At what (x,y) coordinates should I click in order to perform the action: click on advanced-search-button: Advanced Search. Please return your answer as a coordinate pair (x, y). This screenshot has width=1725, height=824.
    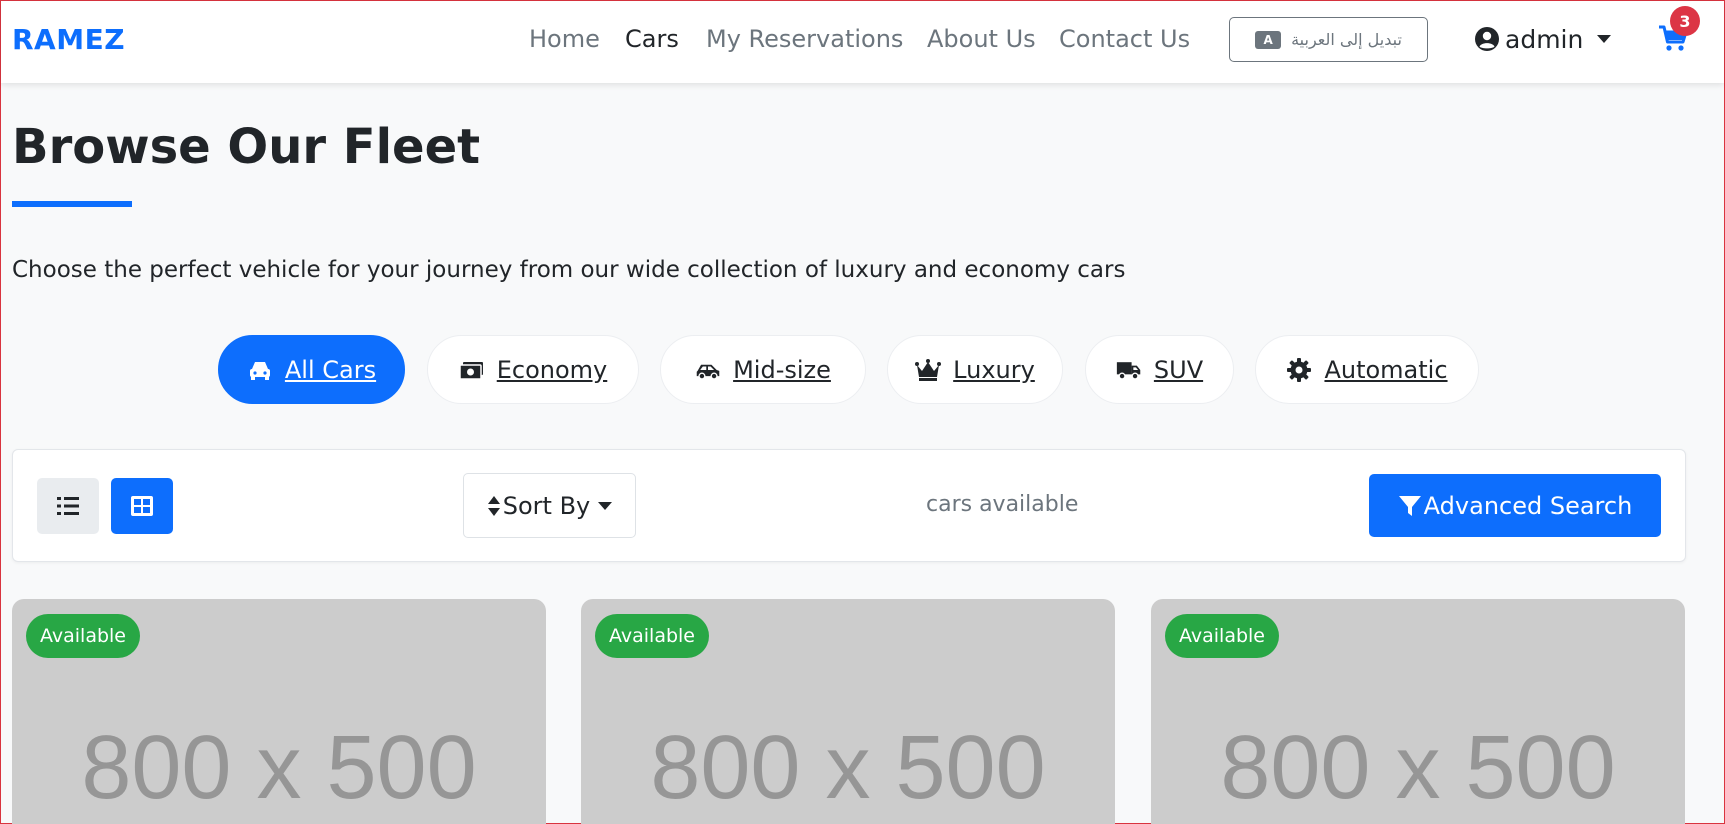
    Looking at the image, I should click on (1515, 505).